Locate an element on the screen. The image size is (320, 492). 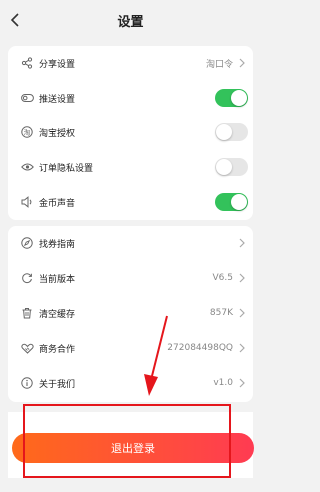
row-current-version: 当前版本 V6.5 is located at coordinates (130, 278).